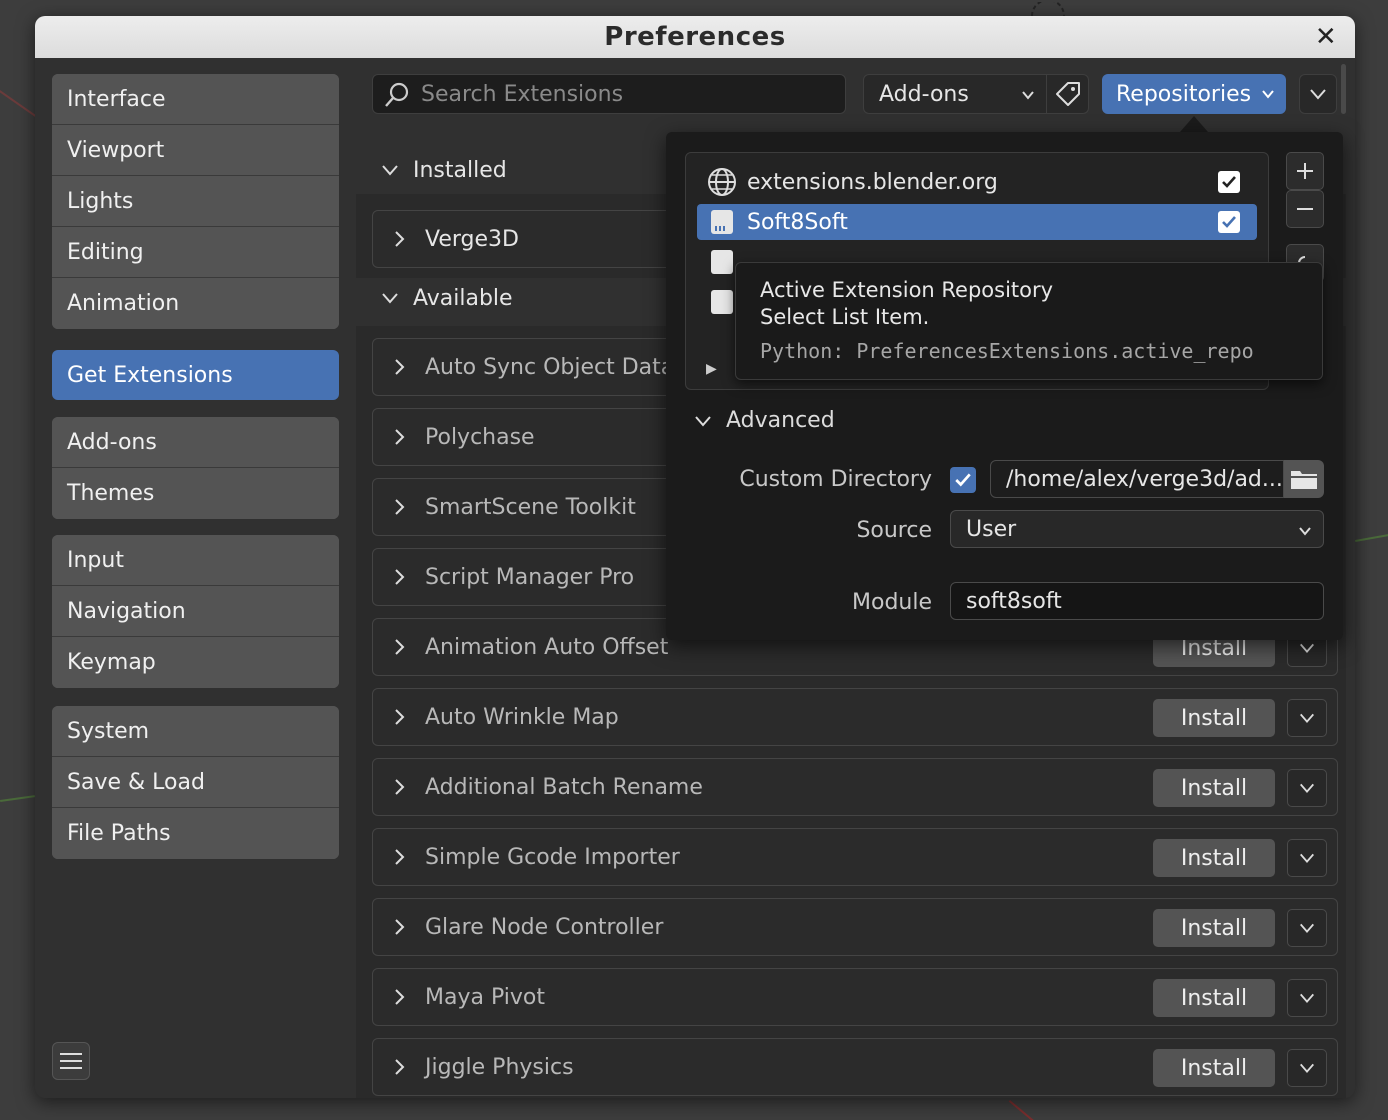  I want to click on plus-icon, so click(1305, 171).